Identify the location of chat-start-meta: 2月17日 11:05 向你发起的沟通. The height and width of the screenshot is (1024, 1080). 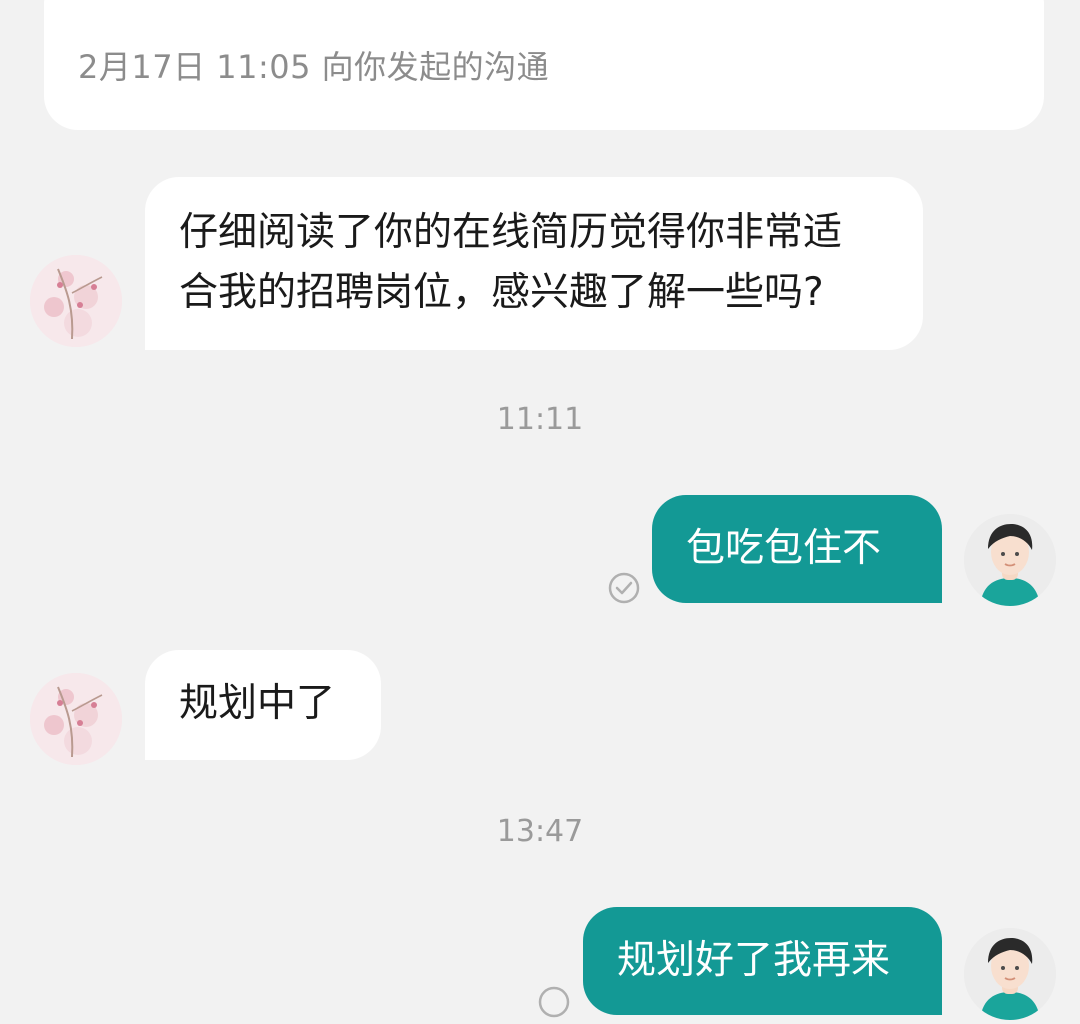
(314, 67).